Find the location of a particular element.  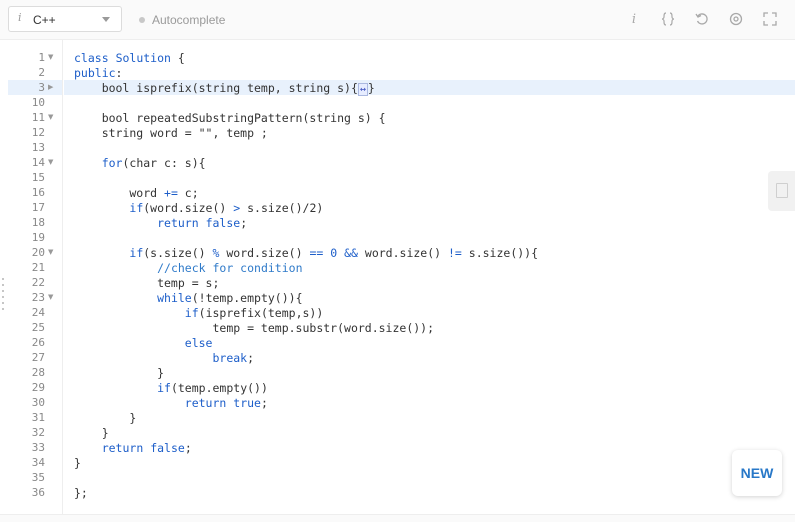

code-line: public: is located at coordinates (98, 73).